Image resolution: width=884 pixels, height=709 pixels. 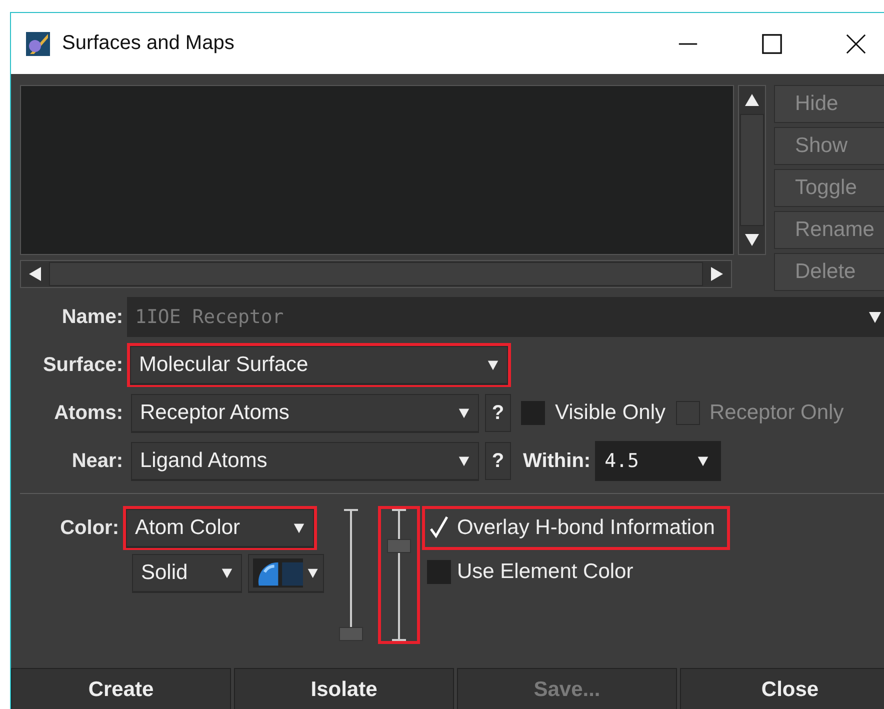 I want to click on dialog-button: Create, so click(x=121, y=688).